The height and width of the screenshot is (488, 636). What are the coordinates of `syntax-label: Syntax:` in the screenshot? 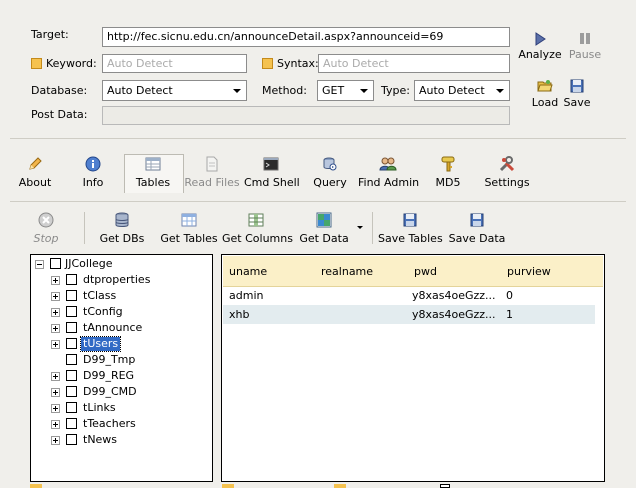 It's located at (298, 63).